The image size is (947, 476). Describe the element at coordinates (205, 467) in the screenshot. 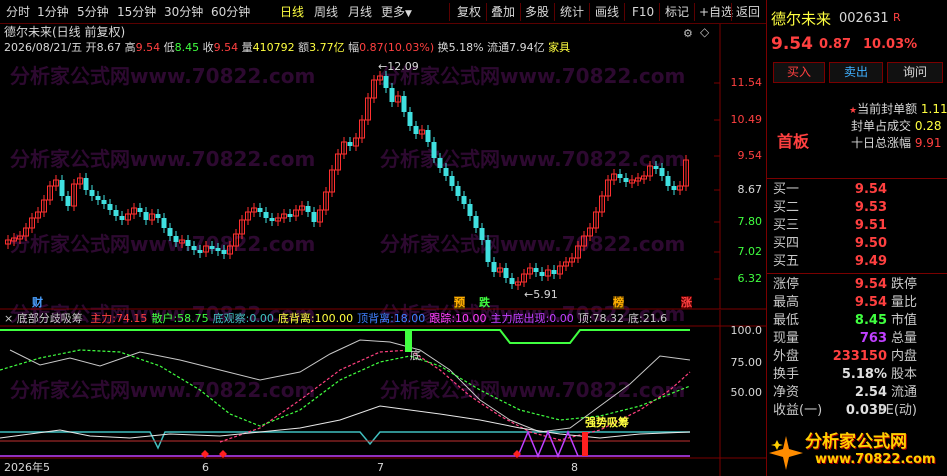

I see `x-axis-label: 6` at that location.